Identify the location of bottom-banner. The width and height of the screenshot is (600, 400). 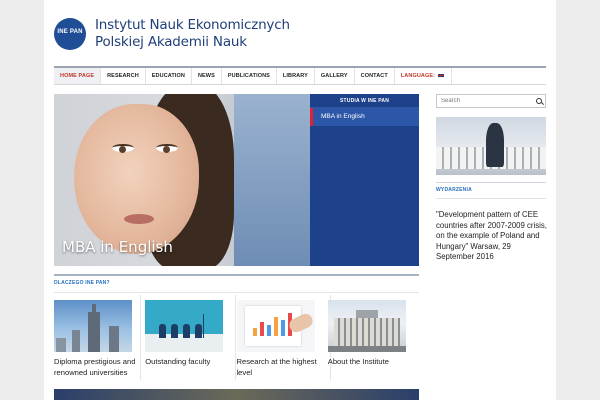
(236, 394).